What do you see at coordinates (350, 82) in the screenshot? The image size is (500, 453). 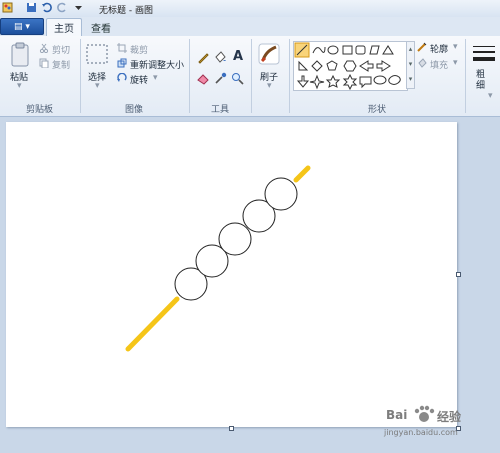 I see `six-point-star-shape-icon` at bounding box center [350, 82].